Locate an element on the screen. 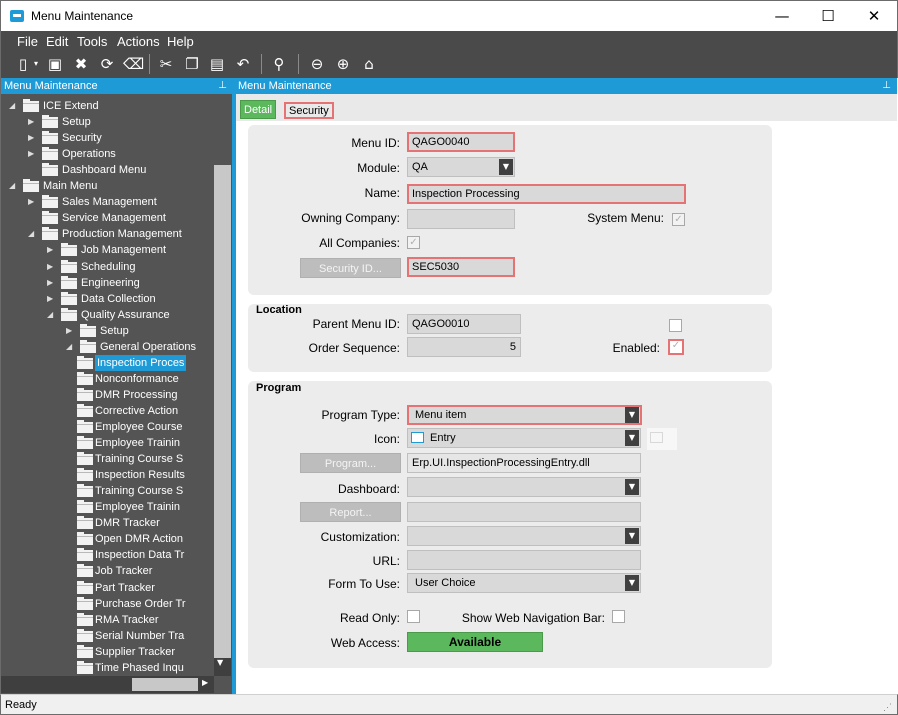  order-sequence-field: 5 is located at coordinates (464, 347).